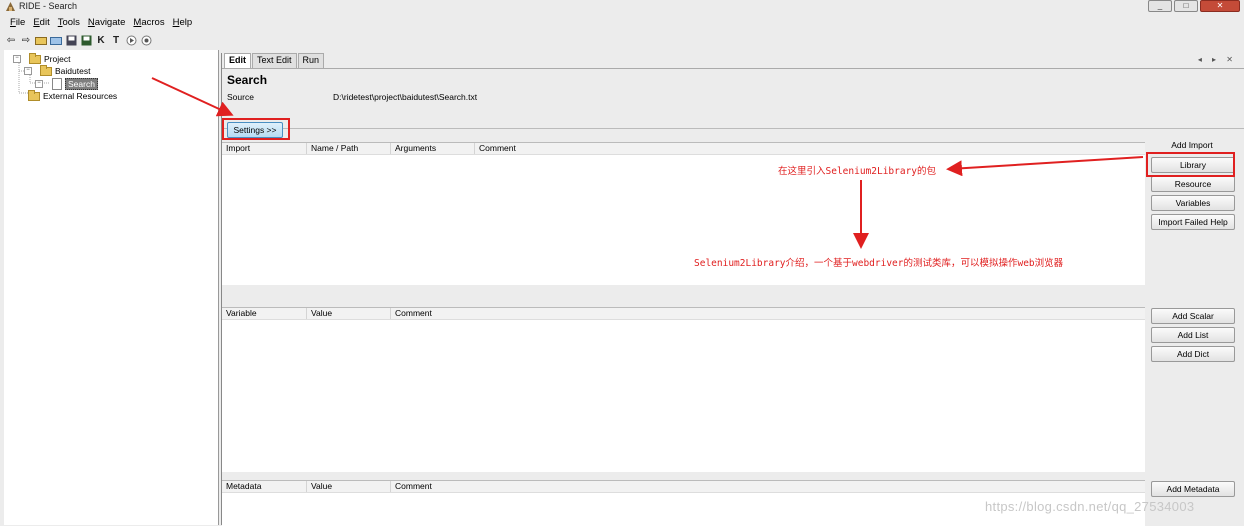 The width and height of the screenshot is (1244, 526). I want to click on tree-item-external-resources: External Resources, so click(73, 95).